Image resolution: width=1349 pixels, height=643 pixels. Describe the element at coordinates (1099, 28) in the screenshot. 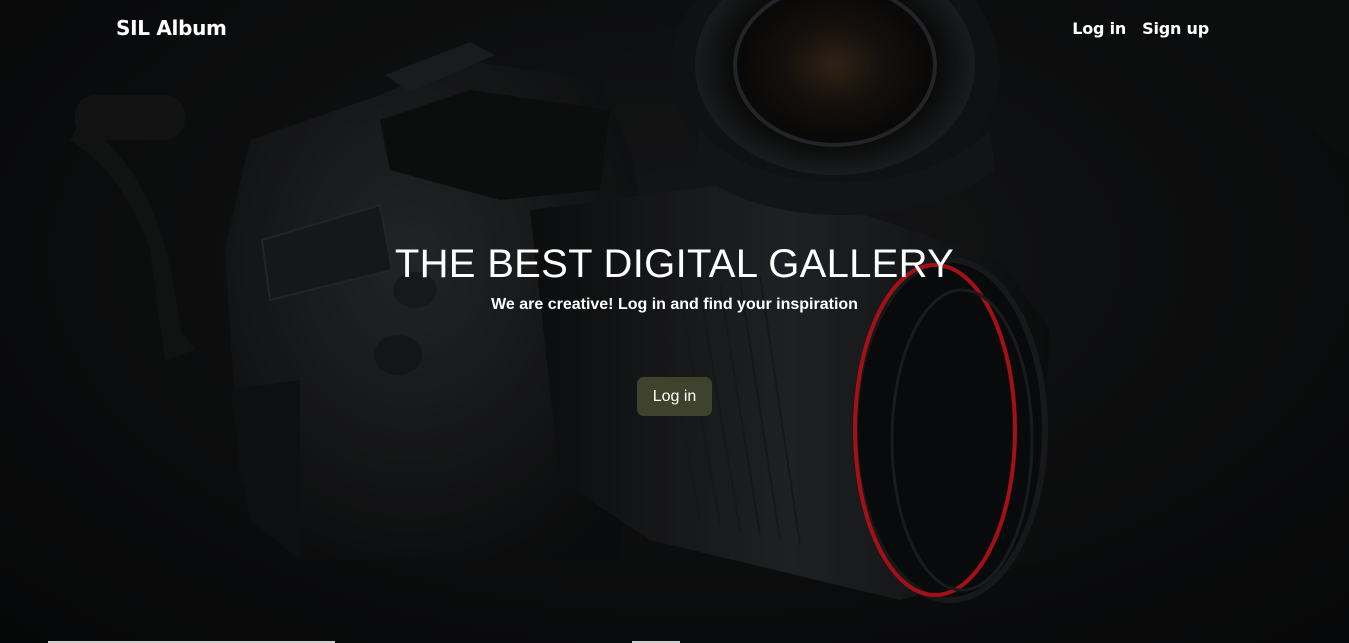

I see `nav-login-link: Log in` at that location.